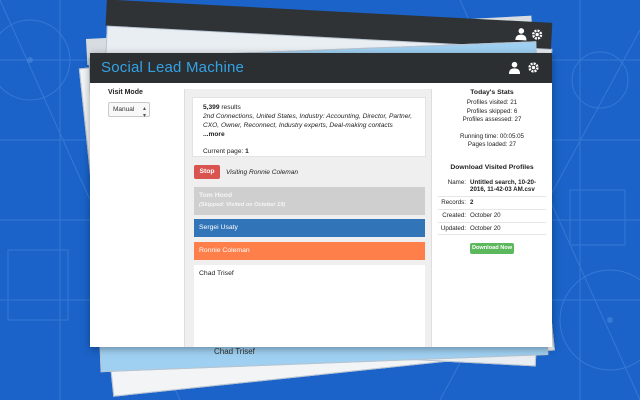 The width and height of the screenshot is (640, 400). I want to click on results-summary: 5,399 results, so click(309, 107).